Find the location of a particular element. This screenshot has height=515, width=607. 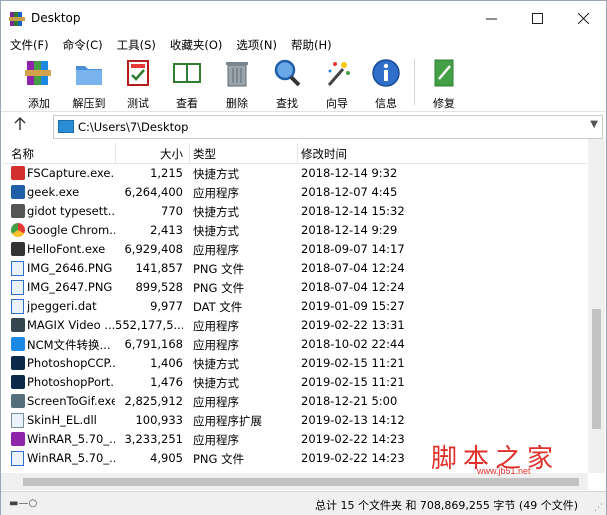

resize-grip-icon: ⋰ is located at coordinates (598, 508).